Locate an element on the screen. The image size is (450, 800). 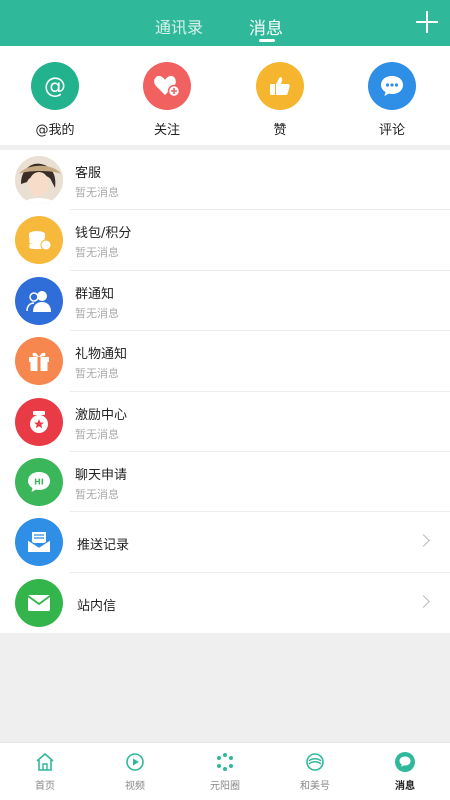
list-item-gift-notice: 礼物通知 暂无消息 is located at coordinates (225, 361).